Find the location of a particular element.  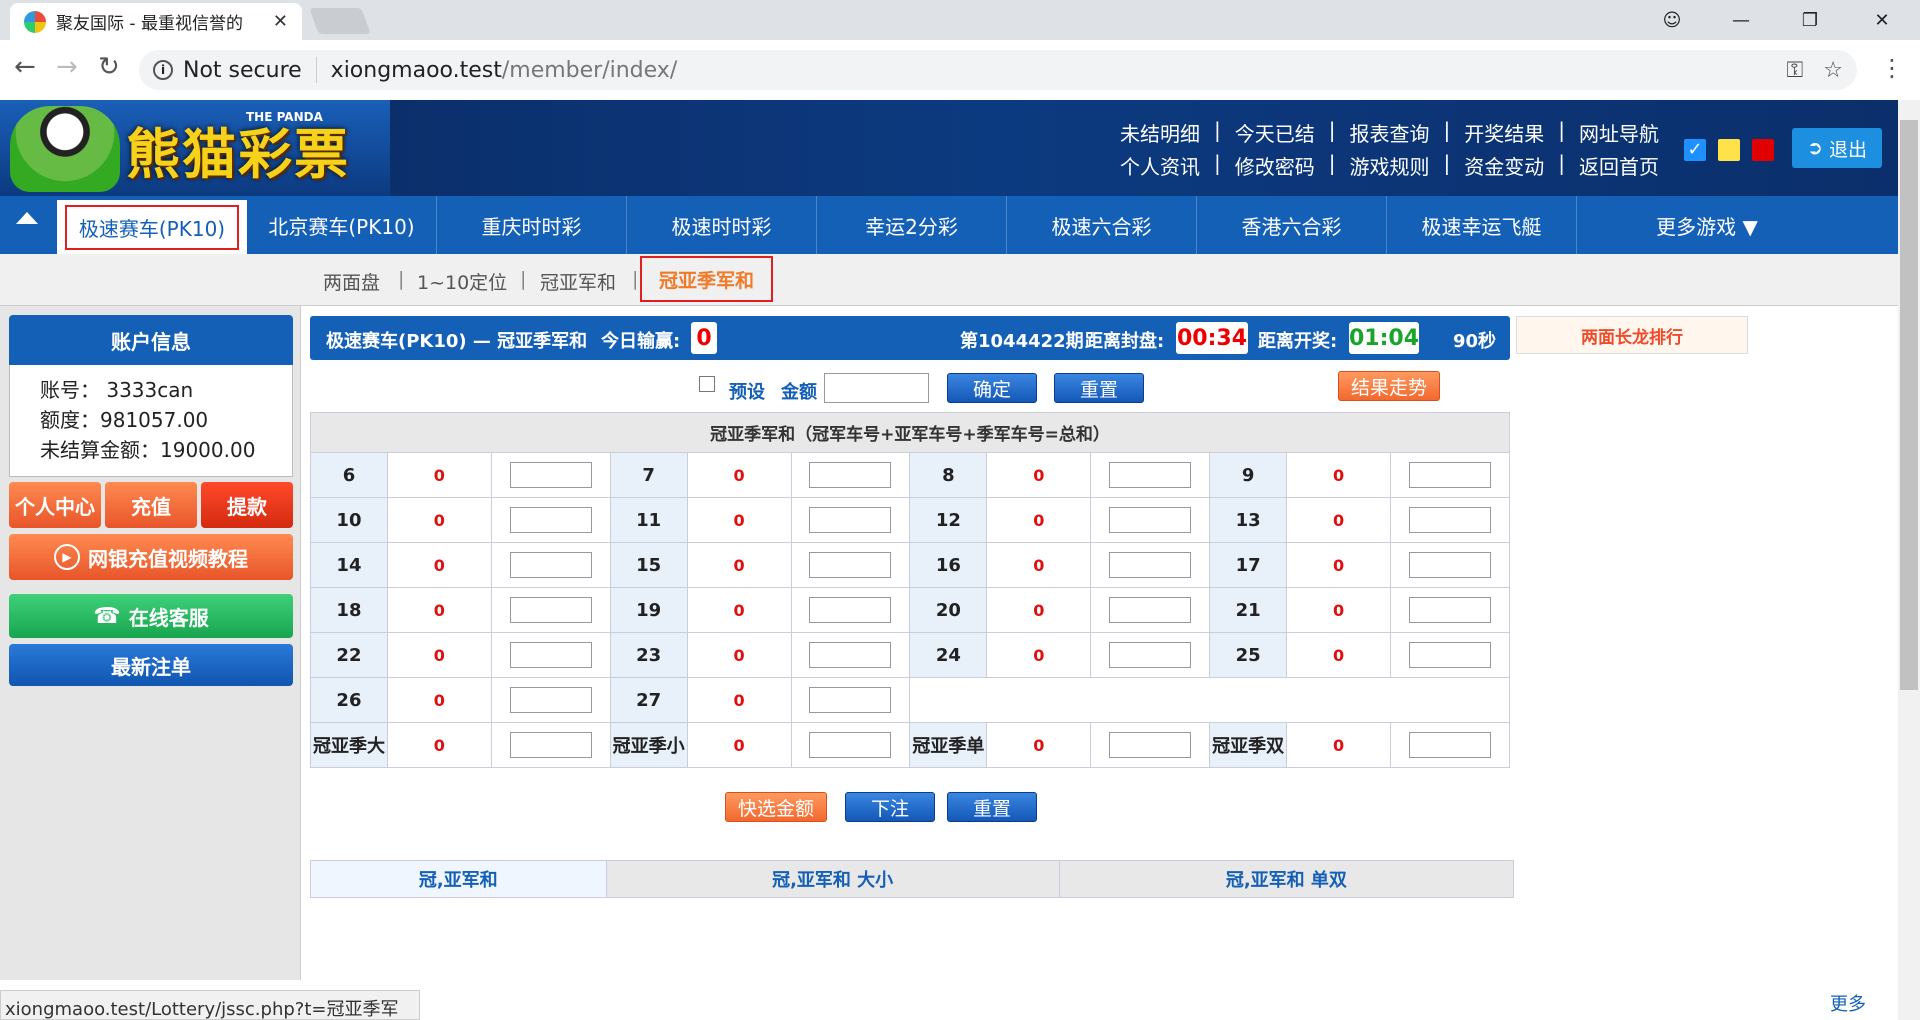

bet-number: 11 is located at coordinates (648, 520).